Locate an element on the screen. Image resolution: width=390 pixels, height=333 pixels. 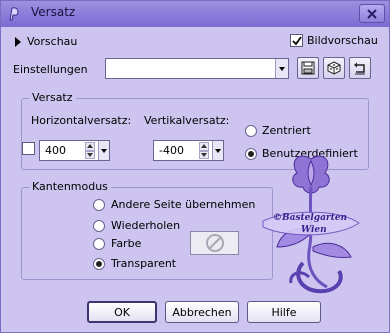
horizontal-spin-buttons is located at coordinates (90, 150).